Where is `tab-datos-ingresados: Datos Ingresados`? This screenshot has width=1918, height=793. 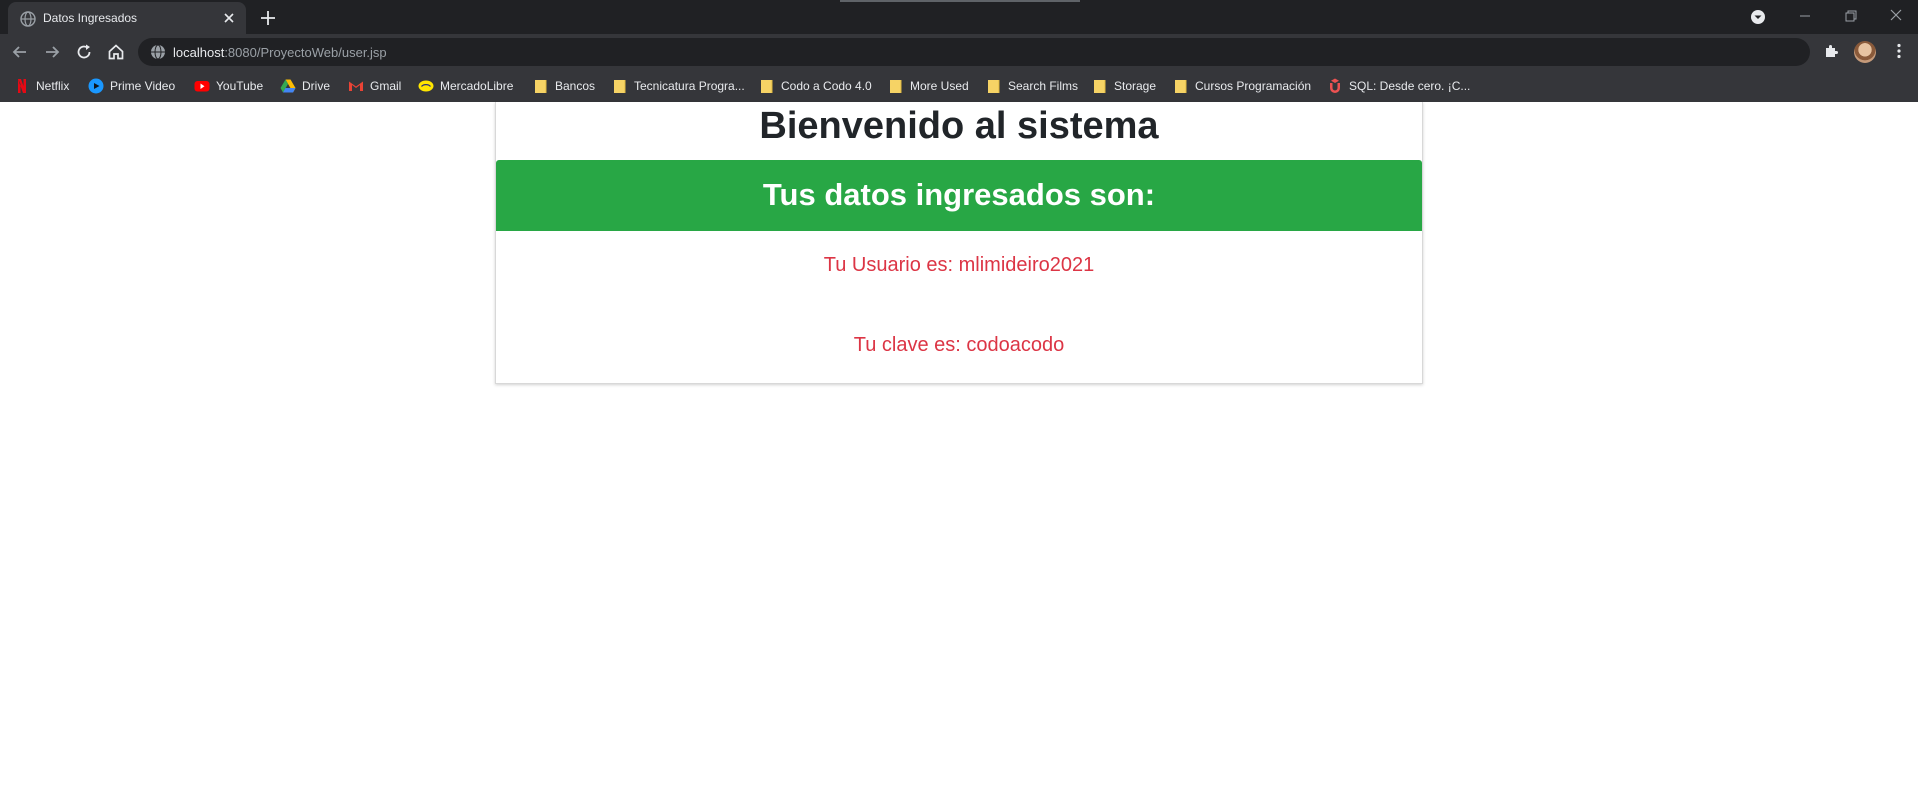 tab-datos-ingresados: Datos Ingresados is located at coordinates (127, 18).